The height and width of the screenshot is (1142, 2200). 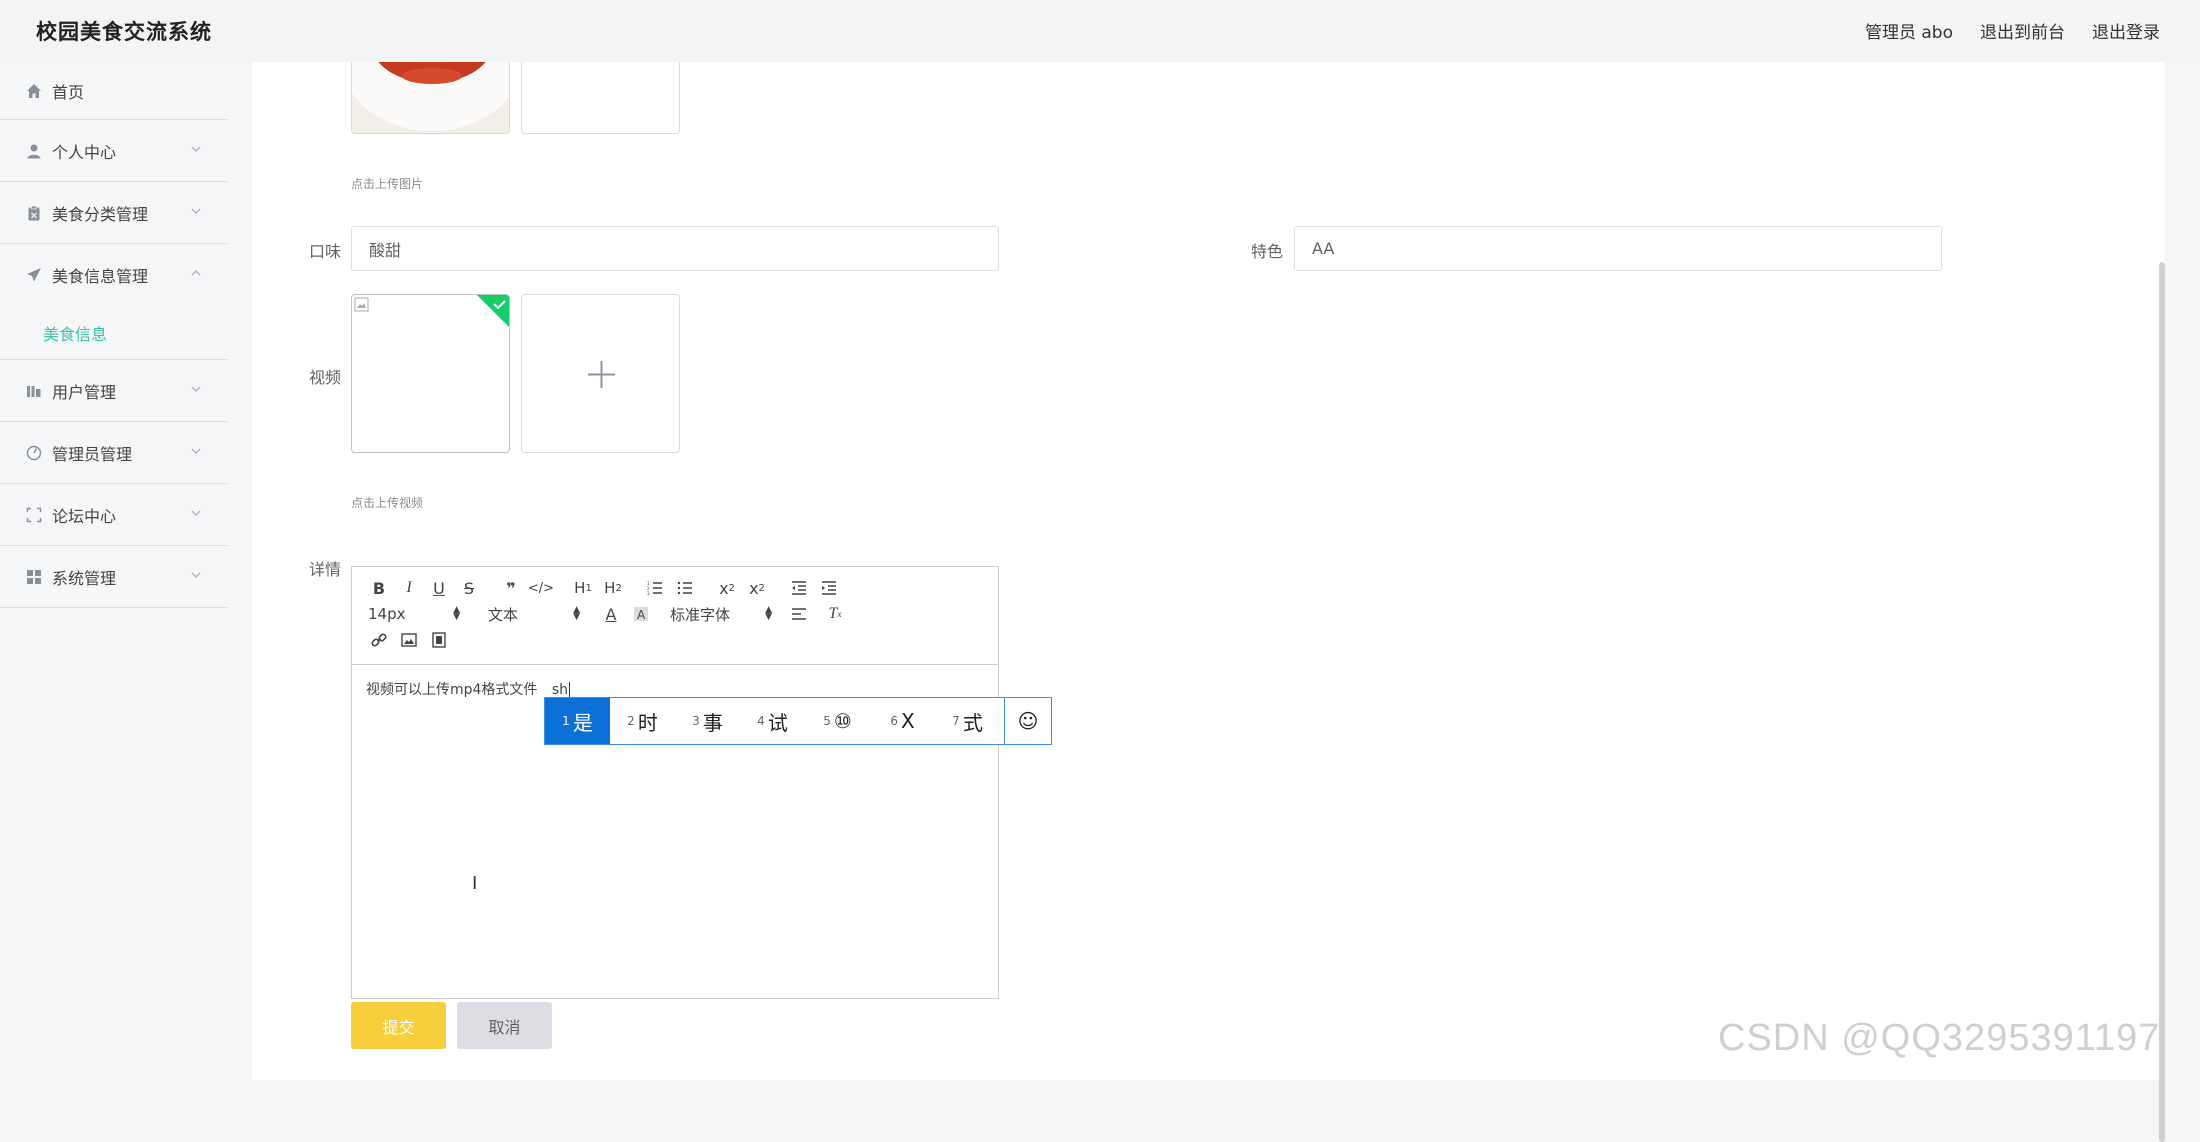 What do you see at coordinates (379, 588) in the screenshot?
I see `bold-button: B` at bounding box center [379, 588].